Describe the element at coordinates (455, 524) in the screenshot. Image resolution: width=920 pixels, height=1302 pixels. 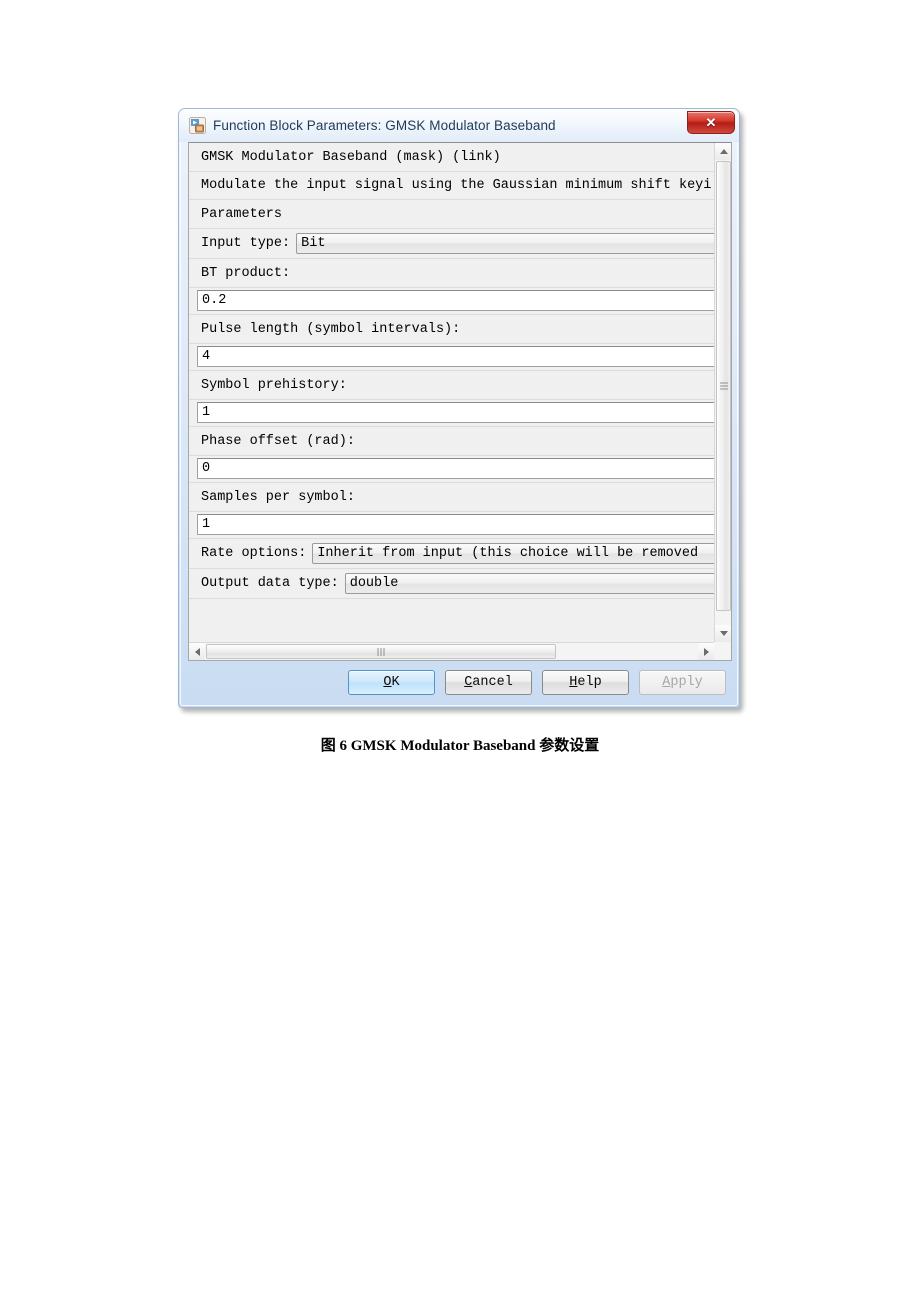
I see `samples-per-symbol-input: 1` at that location.